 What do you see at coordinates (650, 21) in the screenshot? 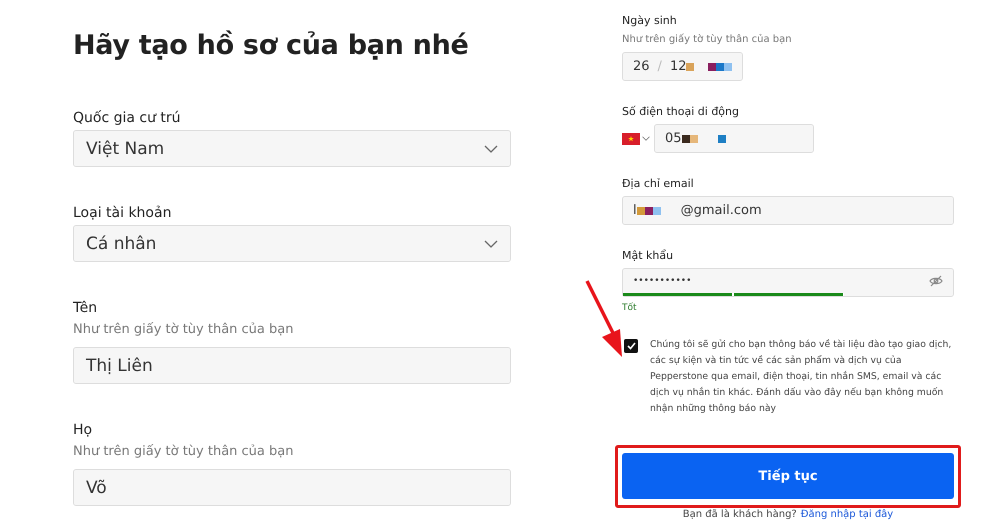
I see `field-label: Ngày sinh` at bounding box center [650, 21].